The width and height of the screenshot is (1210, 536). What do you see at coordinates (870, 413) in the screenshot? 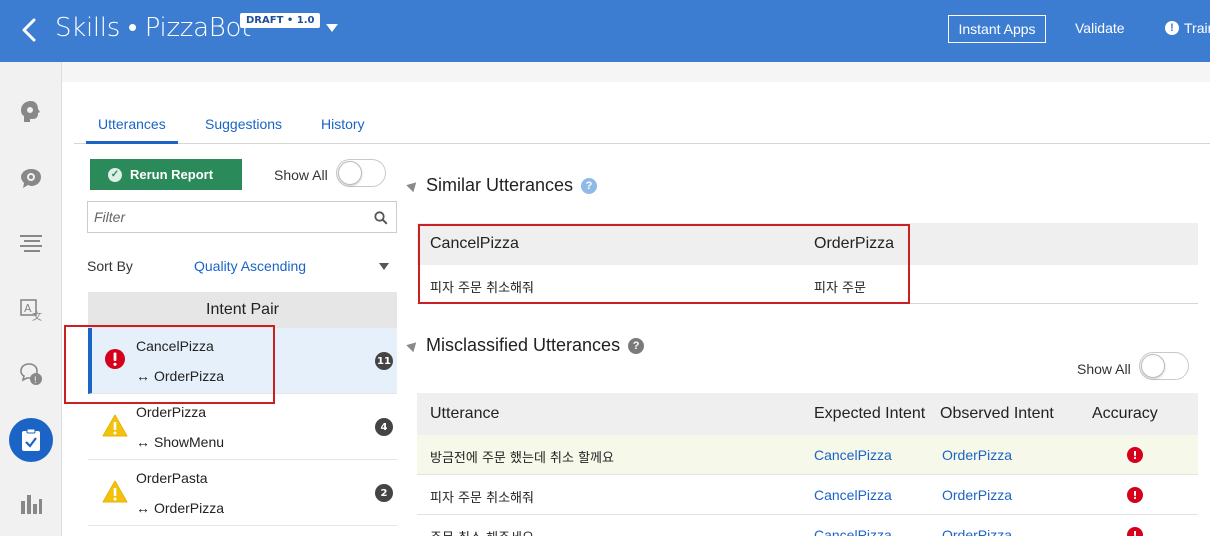
I see `column-header-expected: Expected Intent` at bounding box center [870, 413].